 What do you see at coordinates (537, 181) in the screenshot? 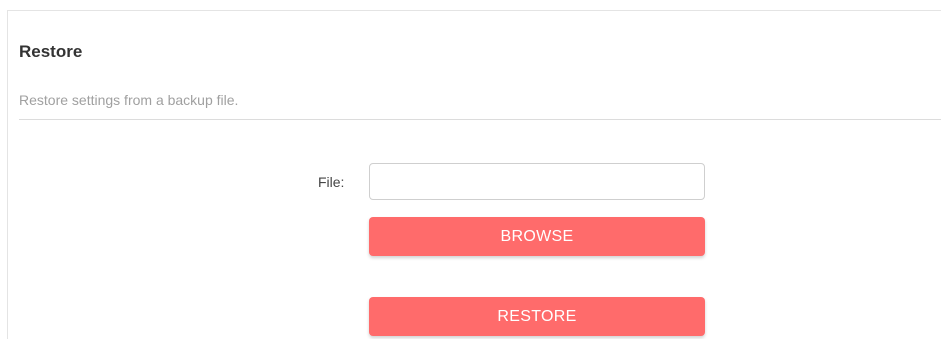
I see `file-input` at bounding box center [537, 181].